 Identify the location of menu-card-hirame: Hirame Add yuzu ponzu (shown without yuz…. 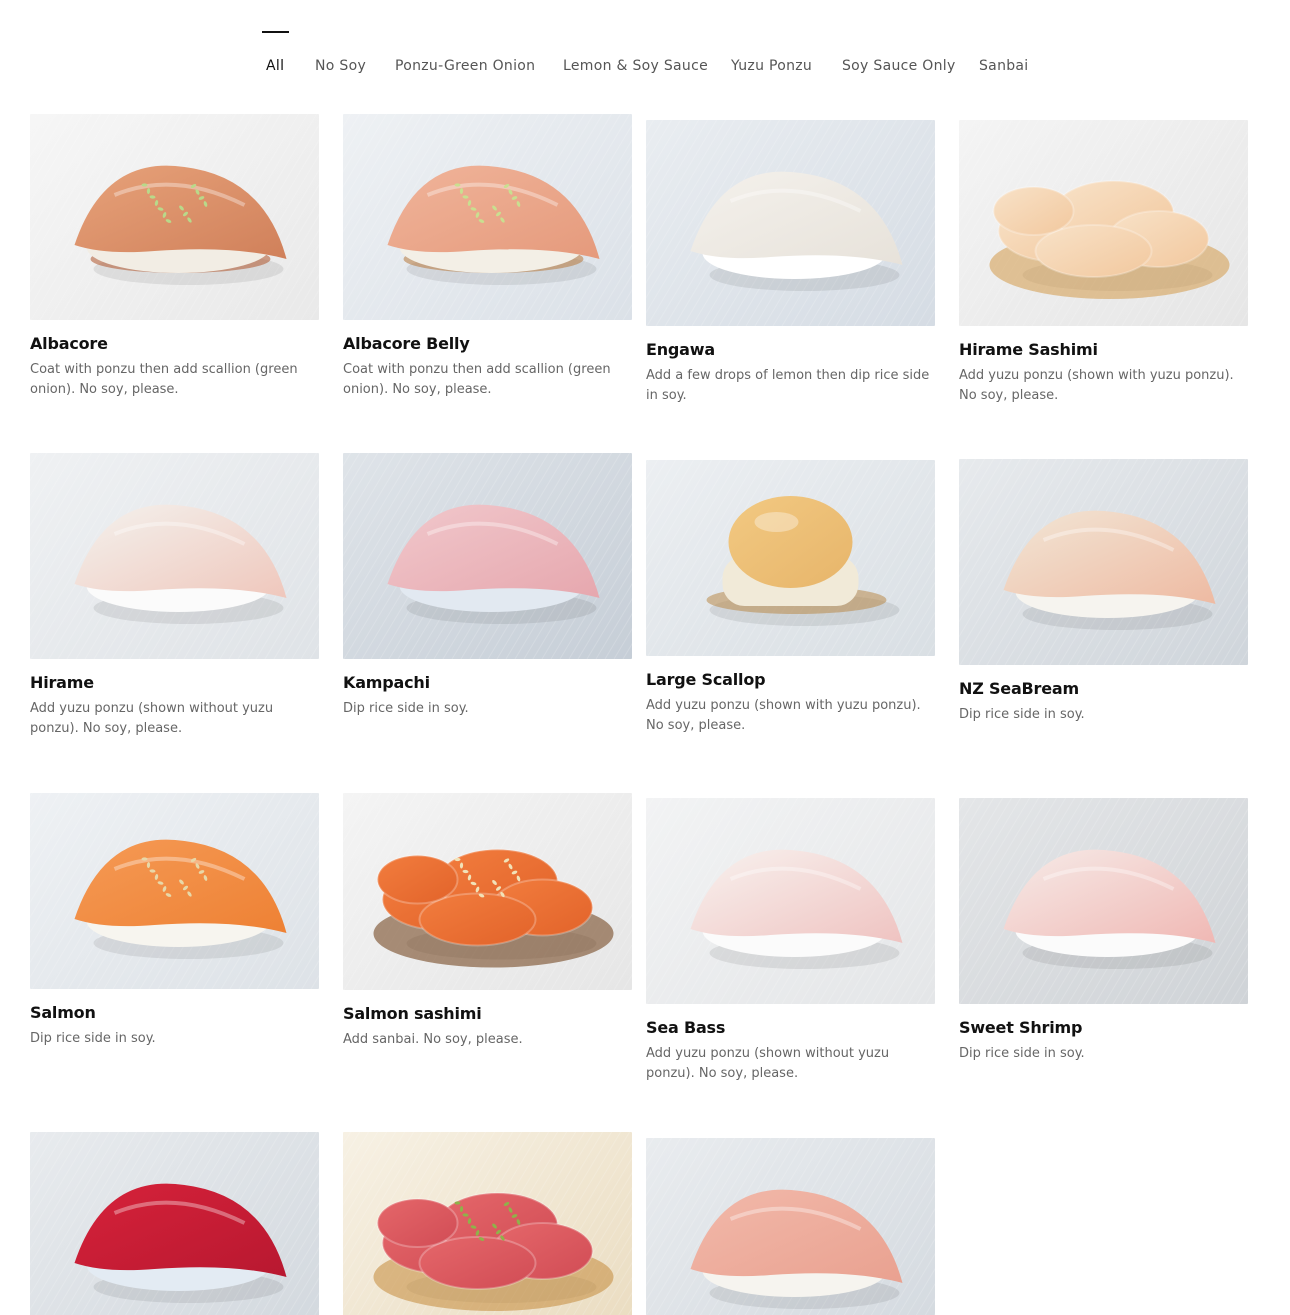
(174, 595).